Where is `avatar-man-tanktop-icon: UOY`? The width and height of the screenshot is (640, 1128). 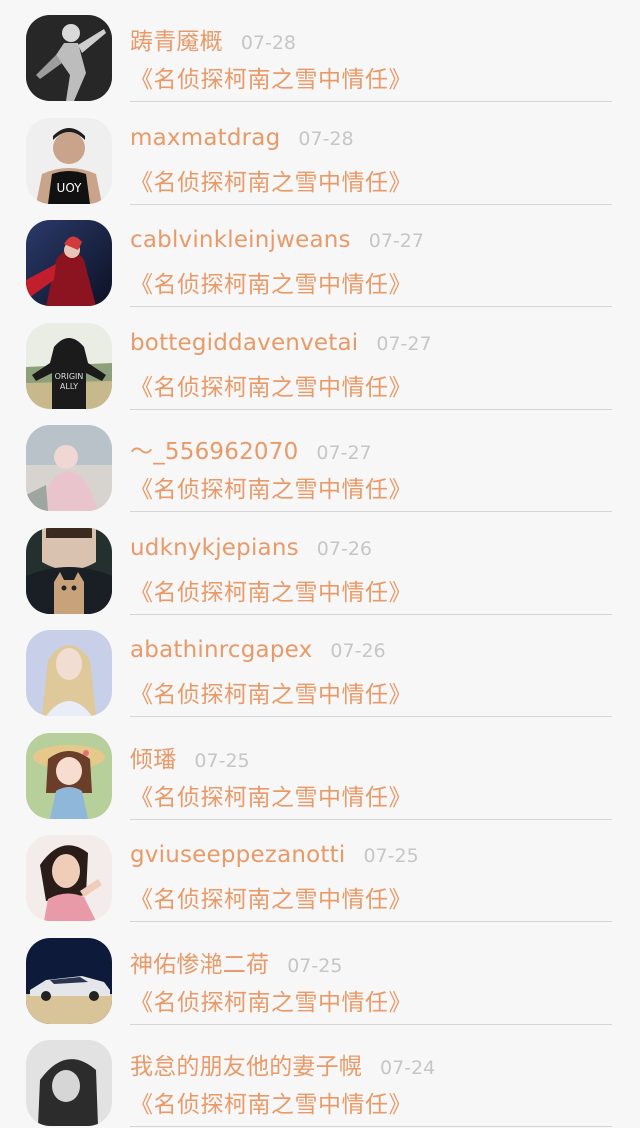 avatar-man-tanktop-icon: UOY is located at coordinates (69, 160).